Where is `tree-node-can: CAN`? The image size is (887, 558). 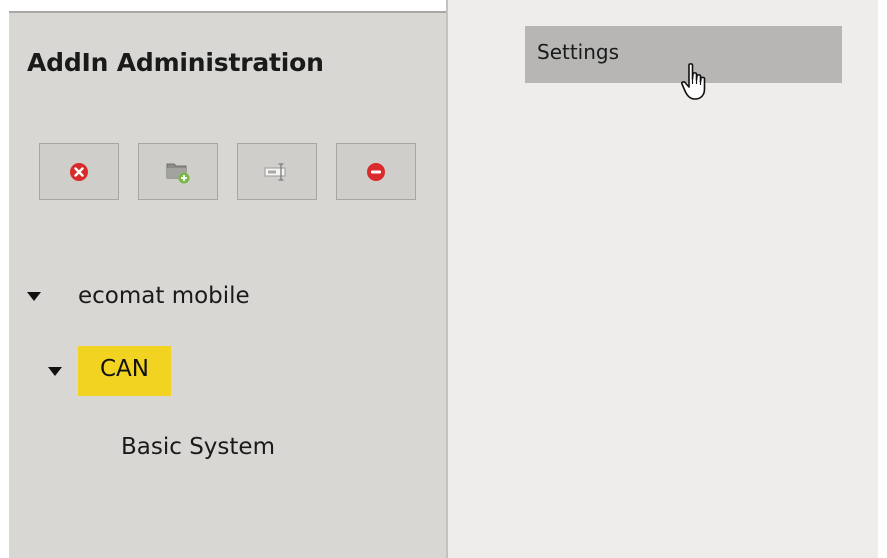 tree-node-can: CAN is located at coordinates (109, 371).